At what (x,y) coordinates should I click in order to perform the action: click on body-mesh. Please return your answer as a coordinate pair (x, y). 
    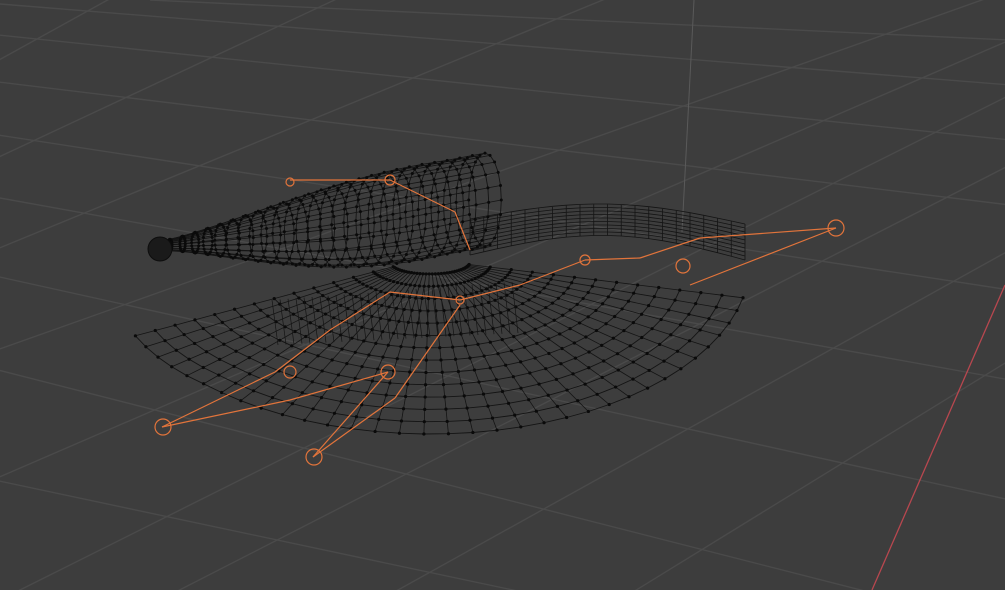
    Looking at the image, I should click on (325, 210).